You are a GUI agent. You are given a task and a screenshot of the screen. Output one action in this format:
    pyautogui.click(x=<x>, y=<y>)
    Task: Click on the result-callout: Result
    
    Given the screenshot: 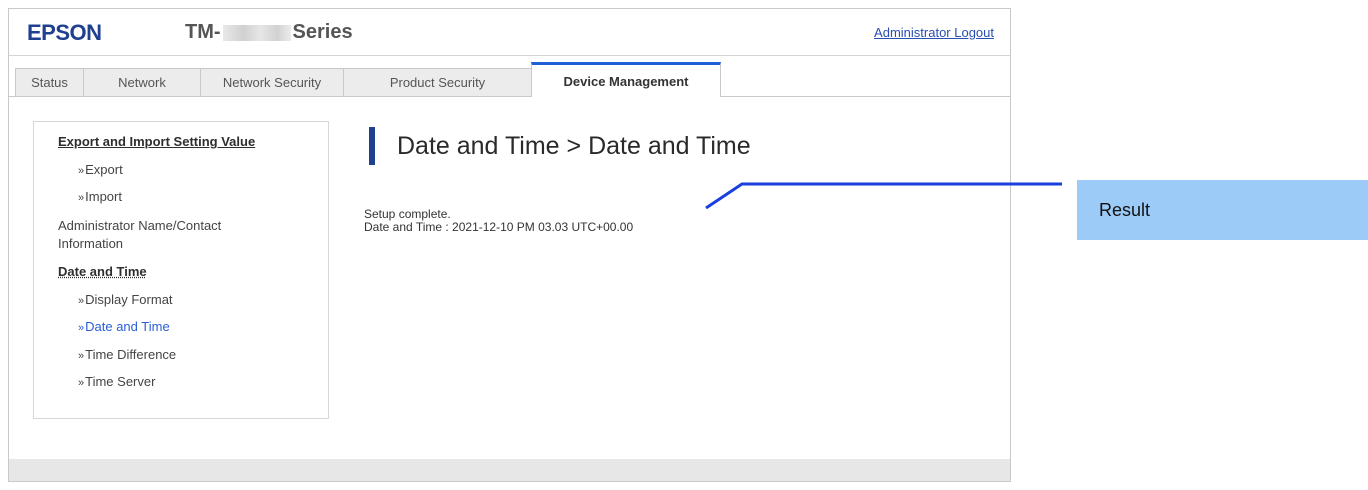 What is the action you would take?
    pyautogui.click(x=1222, y=210)
    